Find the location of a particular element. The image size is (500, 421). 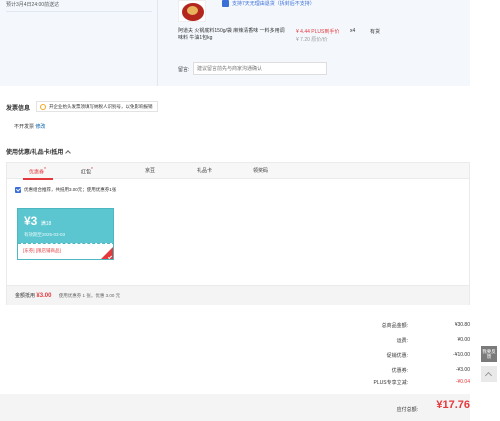

recommend-text: 优惠组合推荐，共抵用3.00元；使用优惠券1张 is located at coordinates (70, 189).